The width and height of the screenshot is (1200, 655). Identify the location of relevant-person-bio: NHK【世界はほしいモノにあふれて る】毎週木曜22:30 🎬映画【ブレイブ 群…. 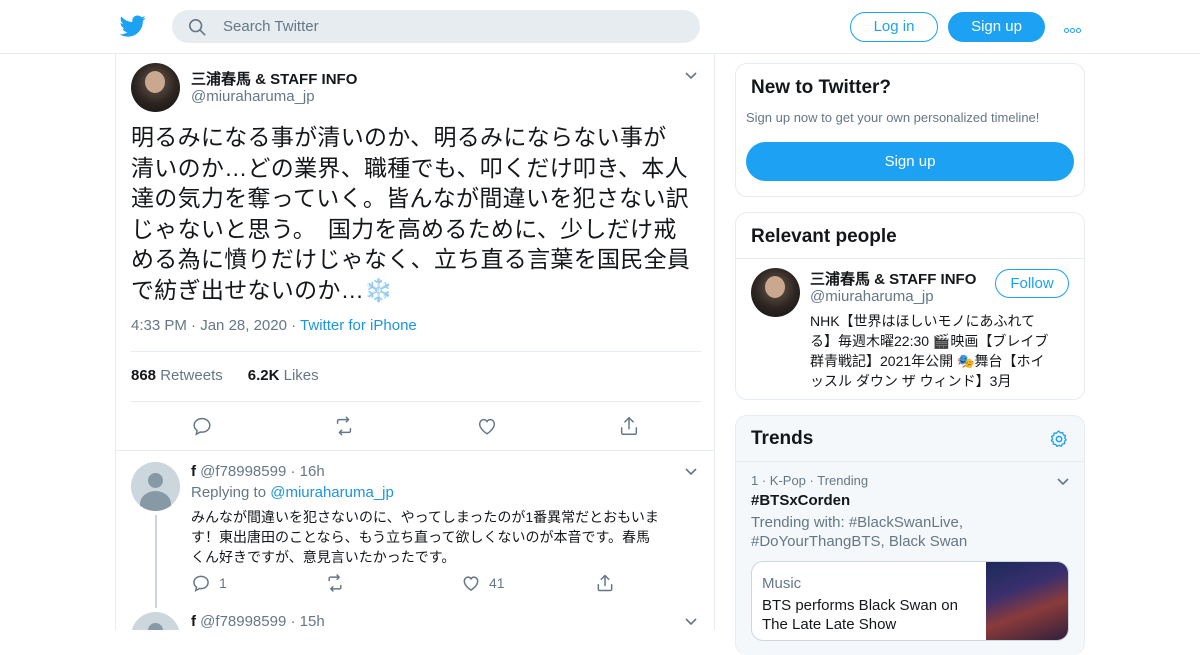
(941, 351).